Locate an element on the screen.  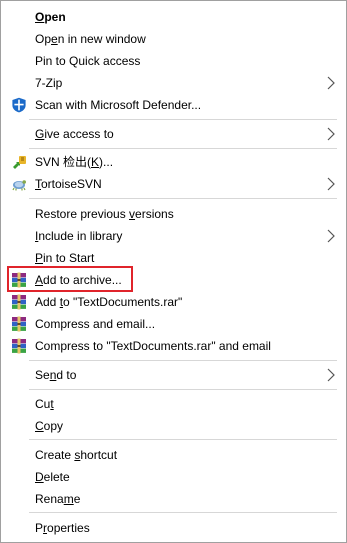
menu-item-label: Delete is located at coordinates (52, 477).